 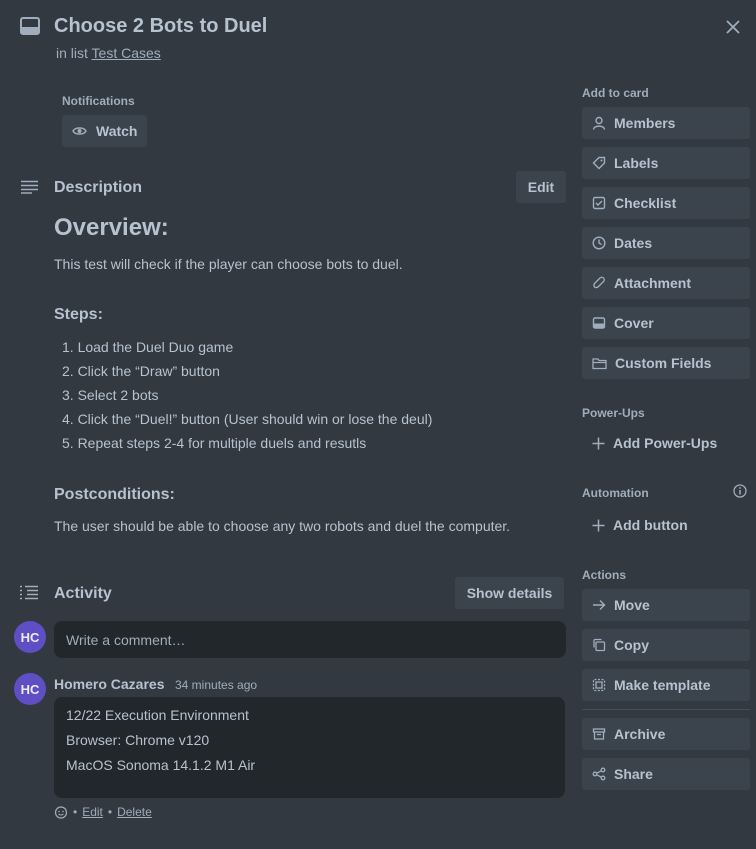 I want to click on watch-label: Watch, so click(x=117, y=131).